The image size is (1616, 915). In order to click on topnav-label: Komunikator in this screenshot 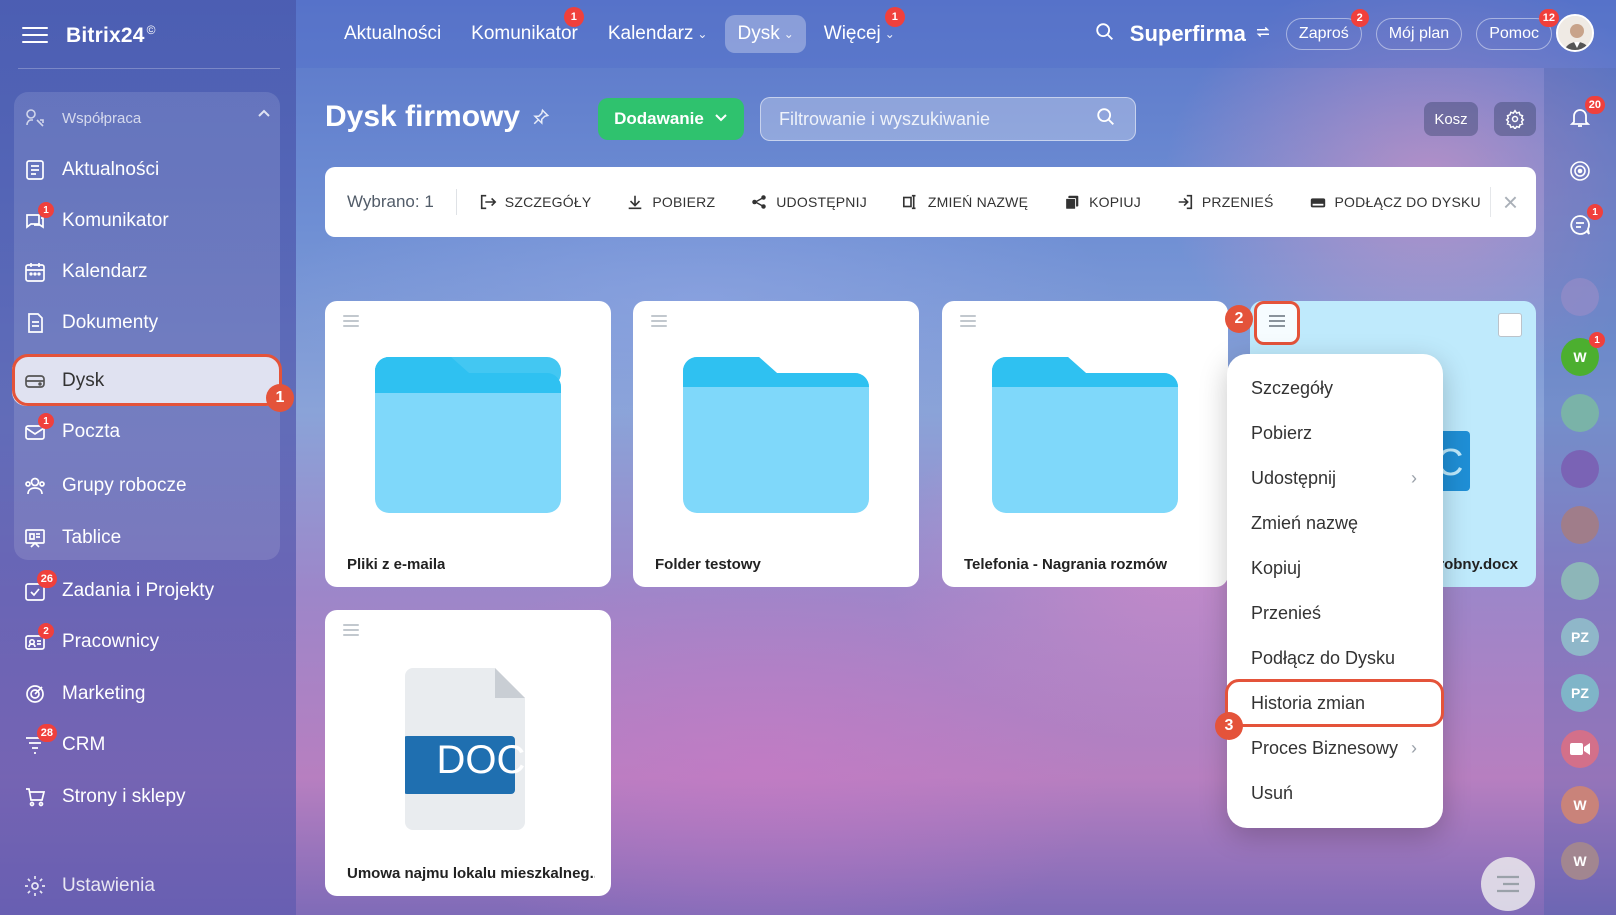, I will do `click(524, 33)`.